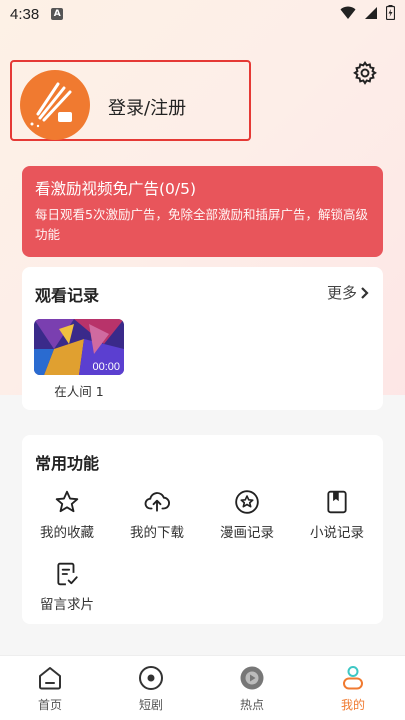 This screenshot has height=720, width=405. I want to click on favorites-button: 我的收藏, so click(67, 515).